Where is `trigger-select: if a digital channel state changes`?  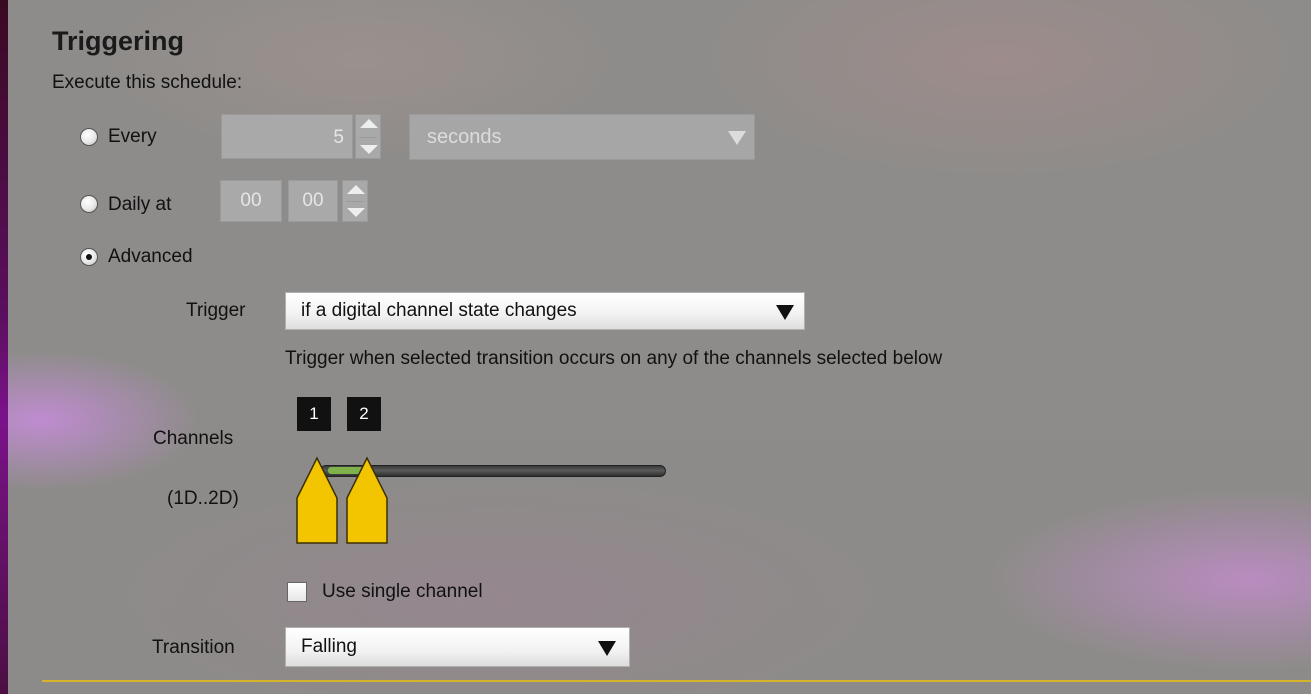
trigger-select: if a digital channel state changes is located at coordinates (545, 311).